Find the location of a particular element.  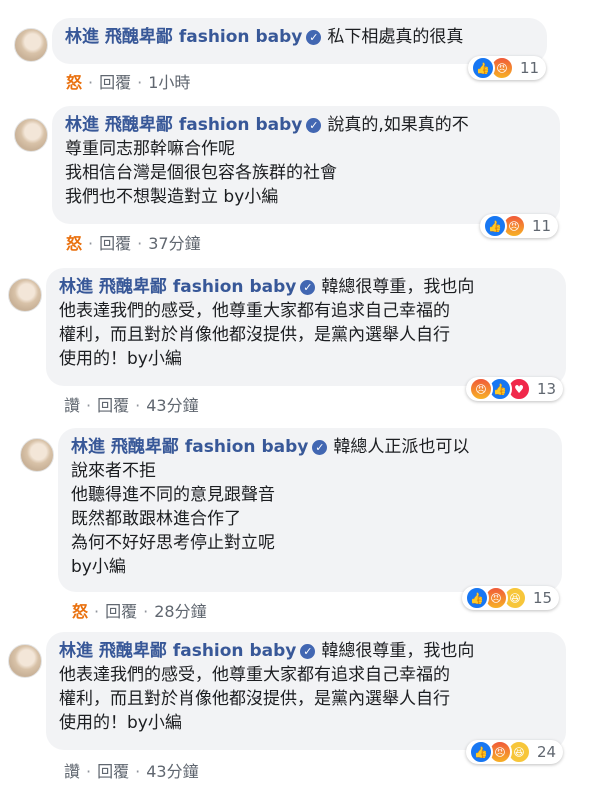

reaction-count: 13 is located at coordinates (547, 389).